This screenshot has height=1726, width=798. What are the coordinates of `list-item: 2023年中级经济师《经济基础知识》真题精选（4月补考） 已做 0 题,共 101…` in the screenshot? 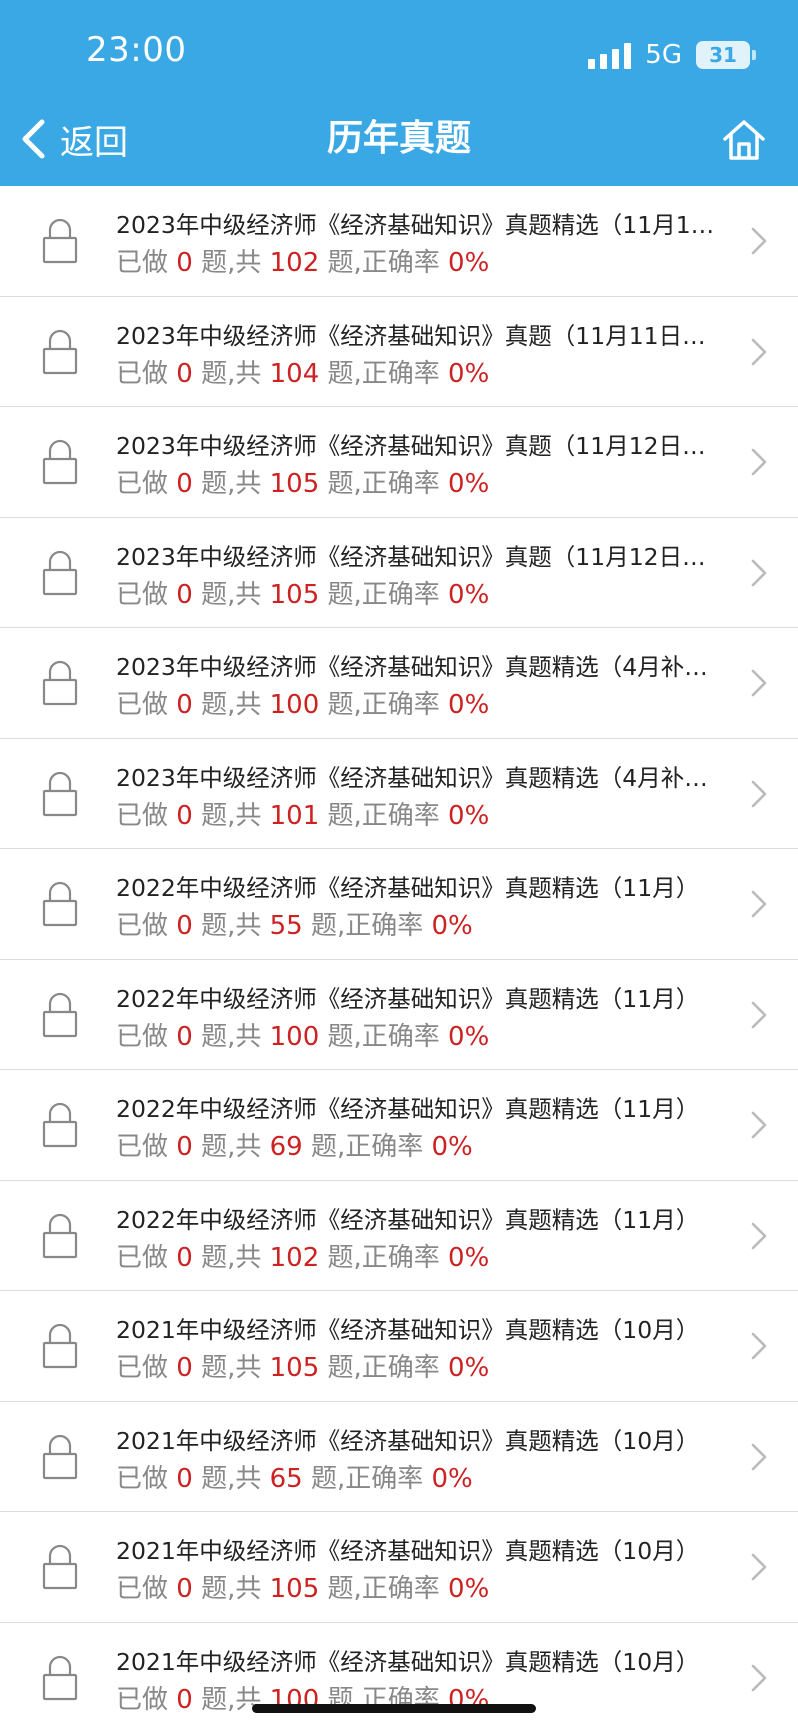 It's located at (399, 794).